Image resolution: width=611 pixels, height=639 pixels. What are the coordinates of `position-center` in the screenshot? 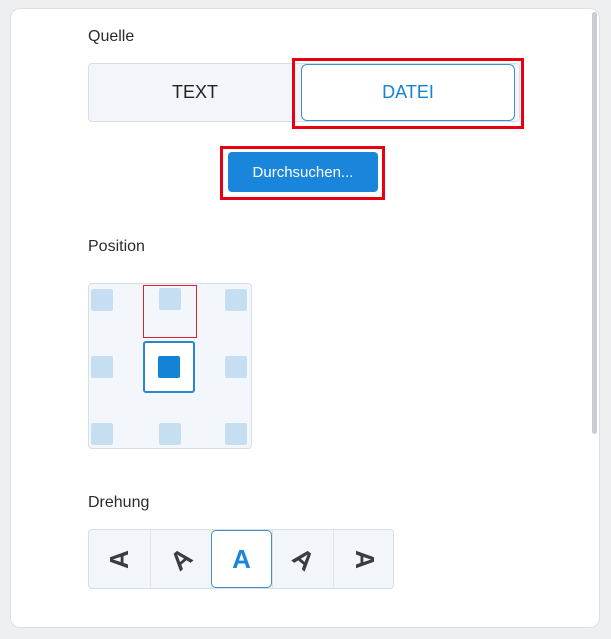 It's located at (169, 367).